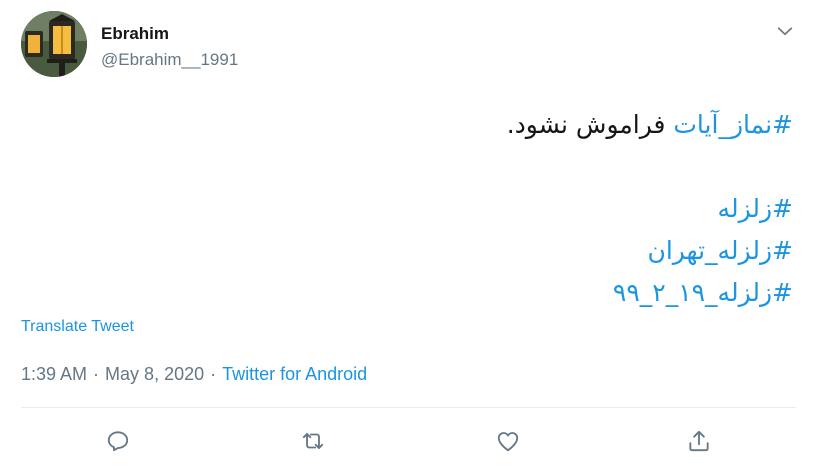 The width and height of the screenshot is (816, 473). I want to click on translate-tweet-link: Translate Tweet, so click(77, 327).